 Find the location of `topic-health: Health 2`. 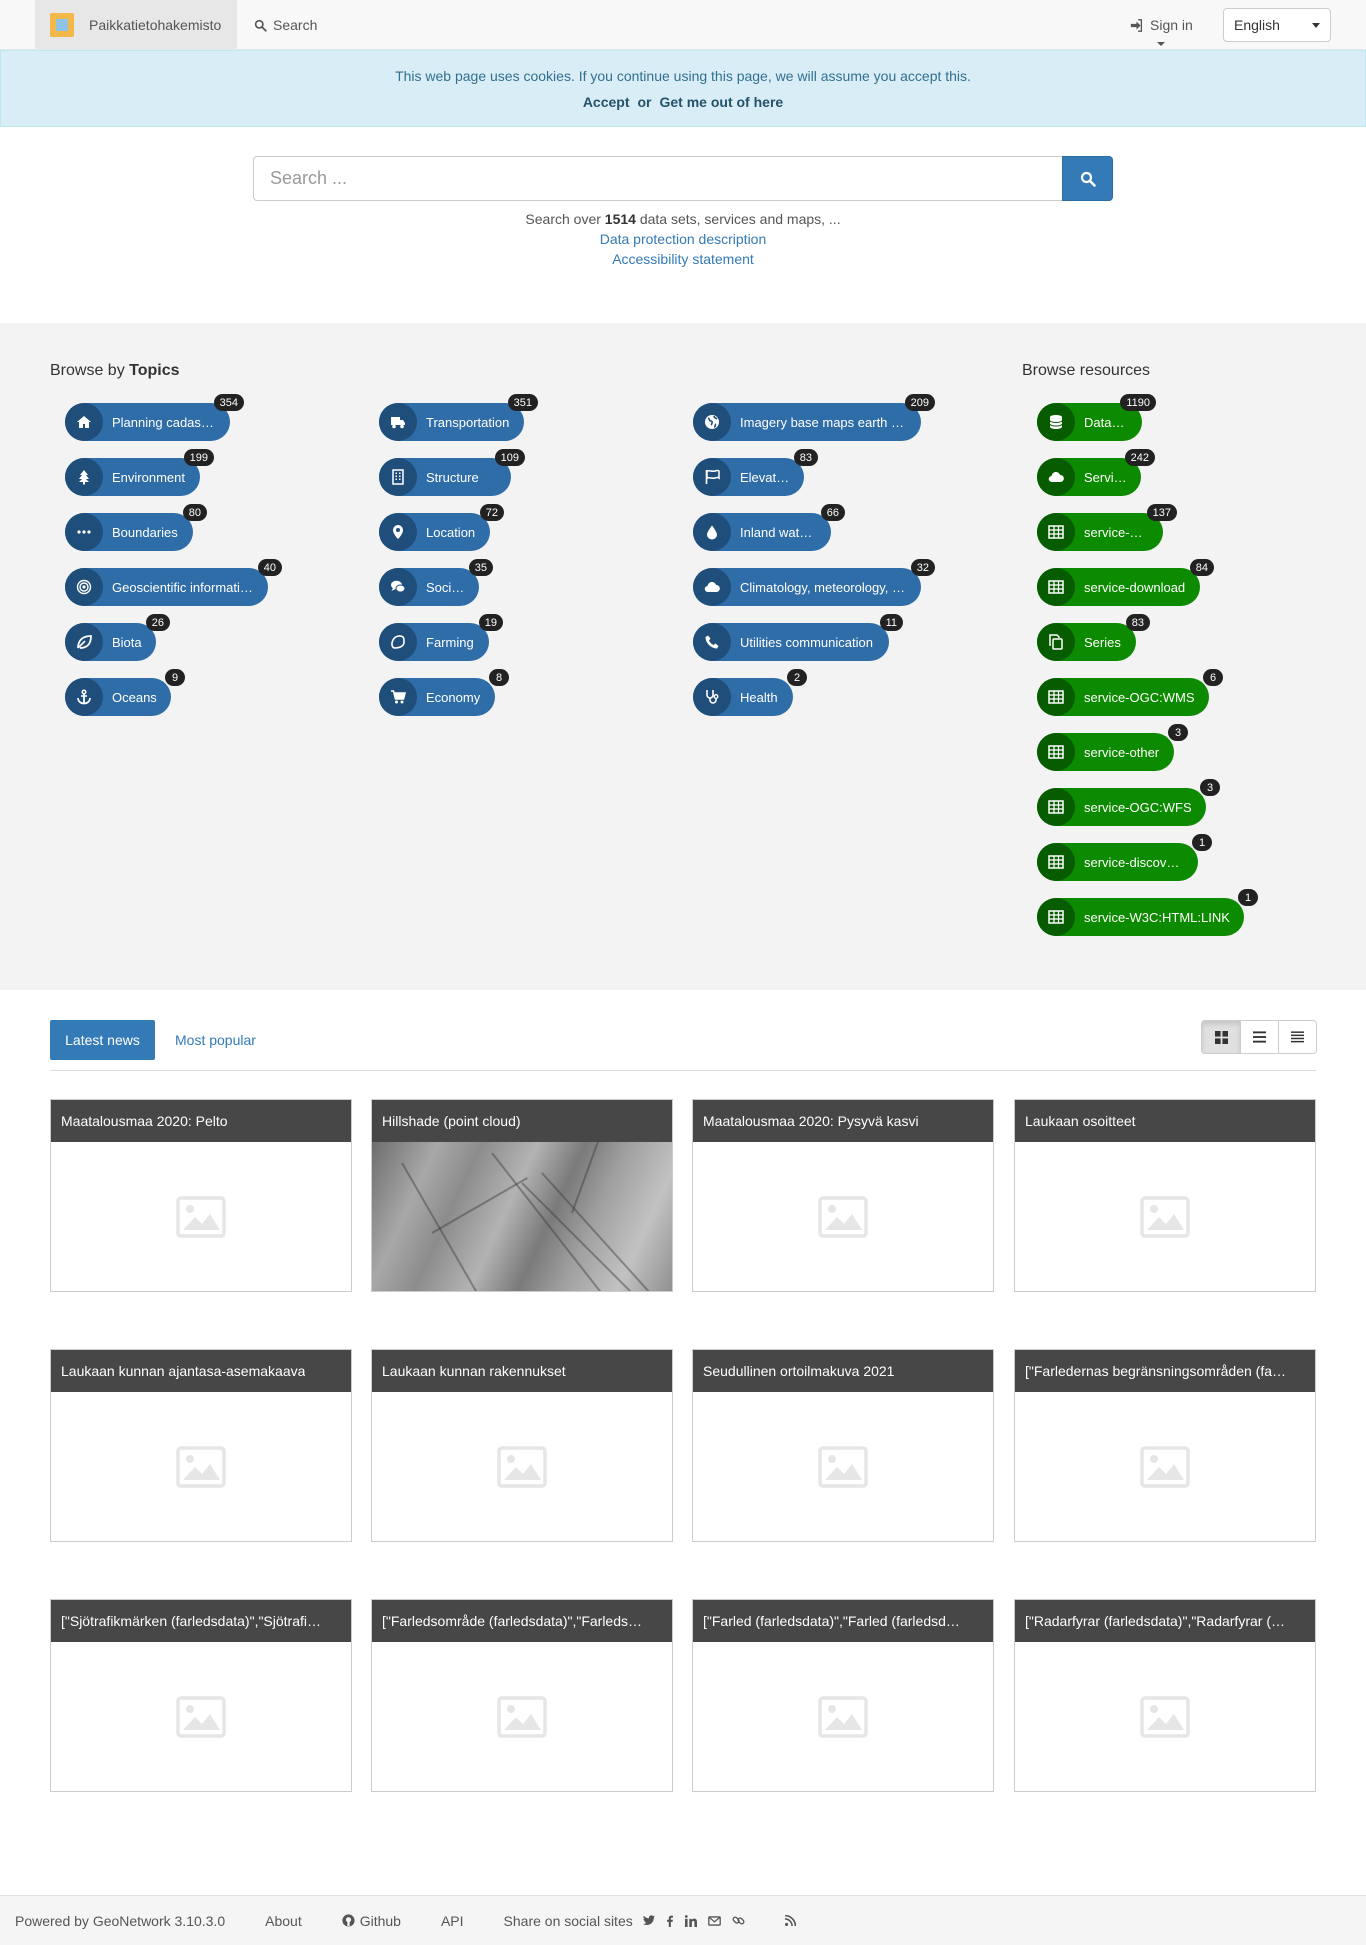

topic-health: Health 2 is located at coordinates (750, 692).